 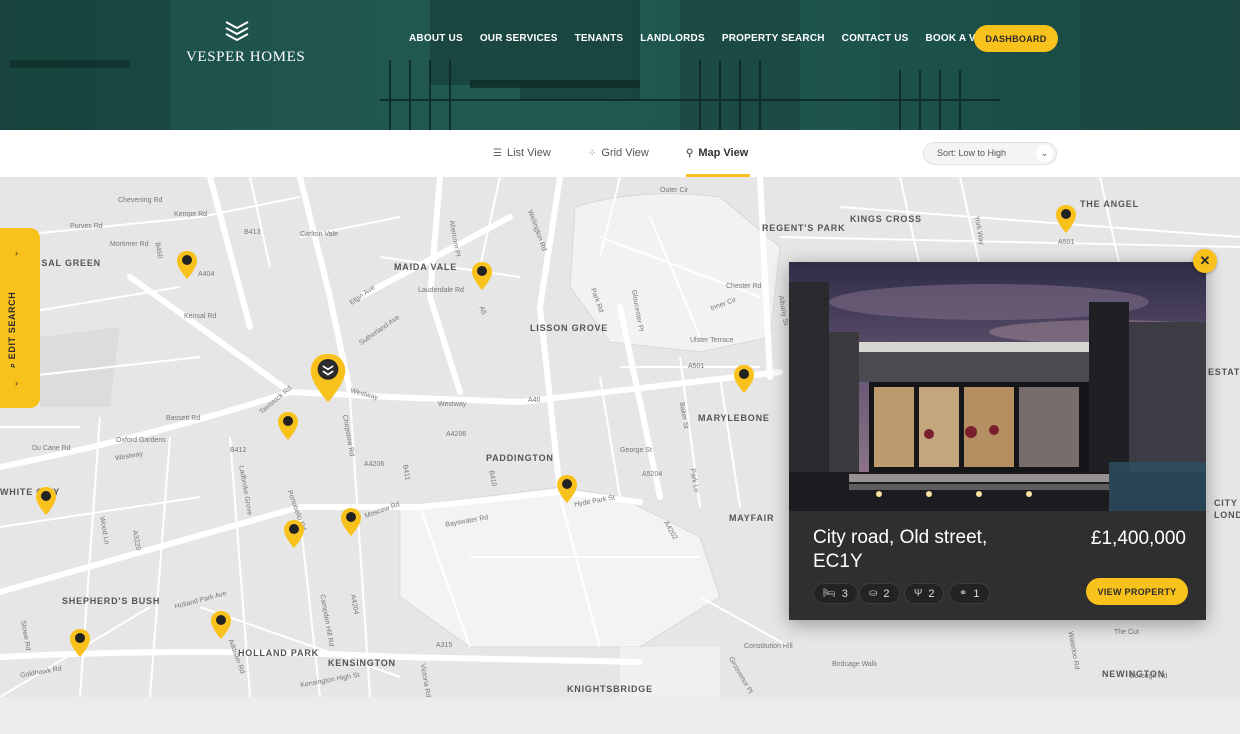 What do you see at coordinates (86, 226) in the screenshot?
I see `street-label: Purves Rd` at bounding box center [86, 226].